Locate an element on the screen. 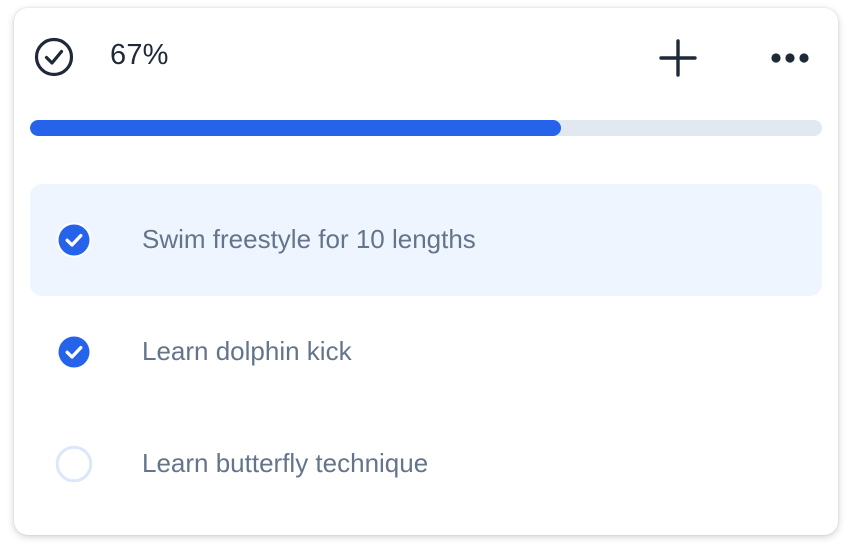  progress-bar is located at coordinates (426, 128).